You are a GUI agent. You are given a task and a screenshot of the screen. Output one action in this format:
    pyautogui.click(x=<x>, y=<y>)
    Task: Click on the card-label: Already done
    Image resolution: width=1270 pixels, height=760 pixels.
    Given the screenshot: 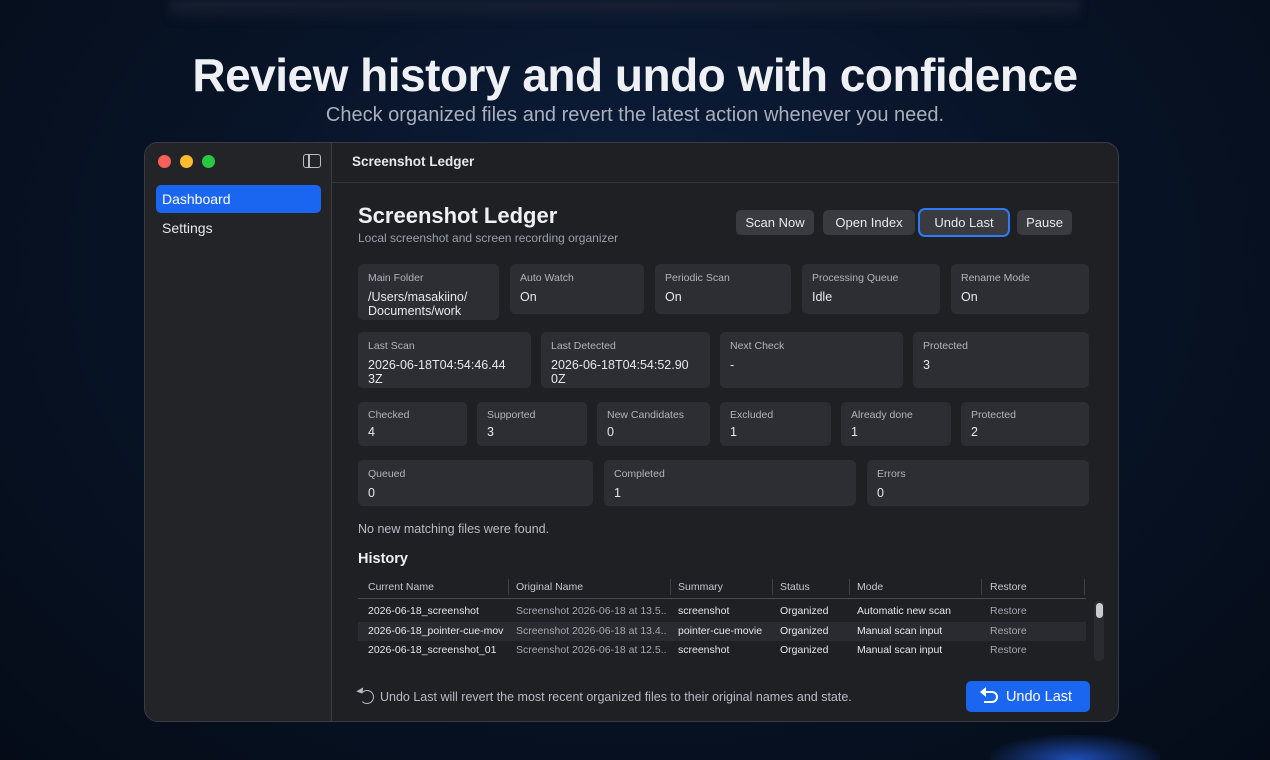 What is the action you would take?
    pyautogui.click(x=882, y=415)
    